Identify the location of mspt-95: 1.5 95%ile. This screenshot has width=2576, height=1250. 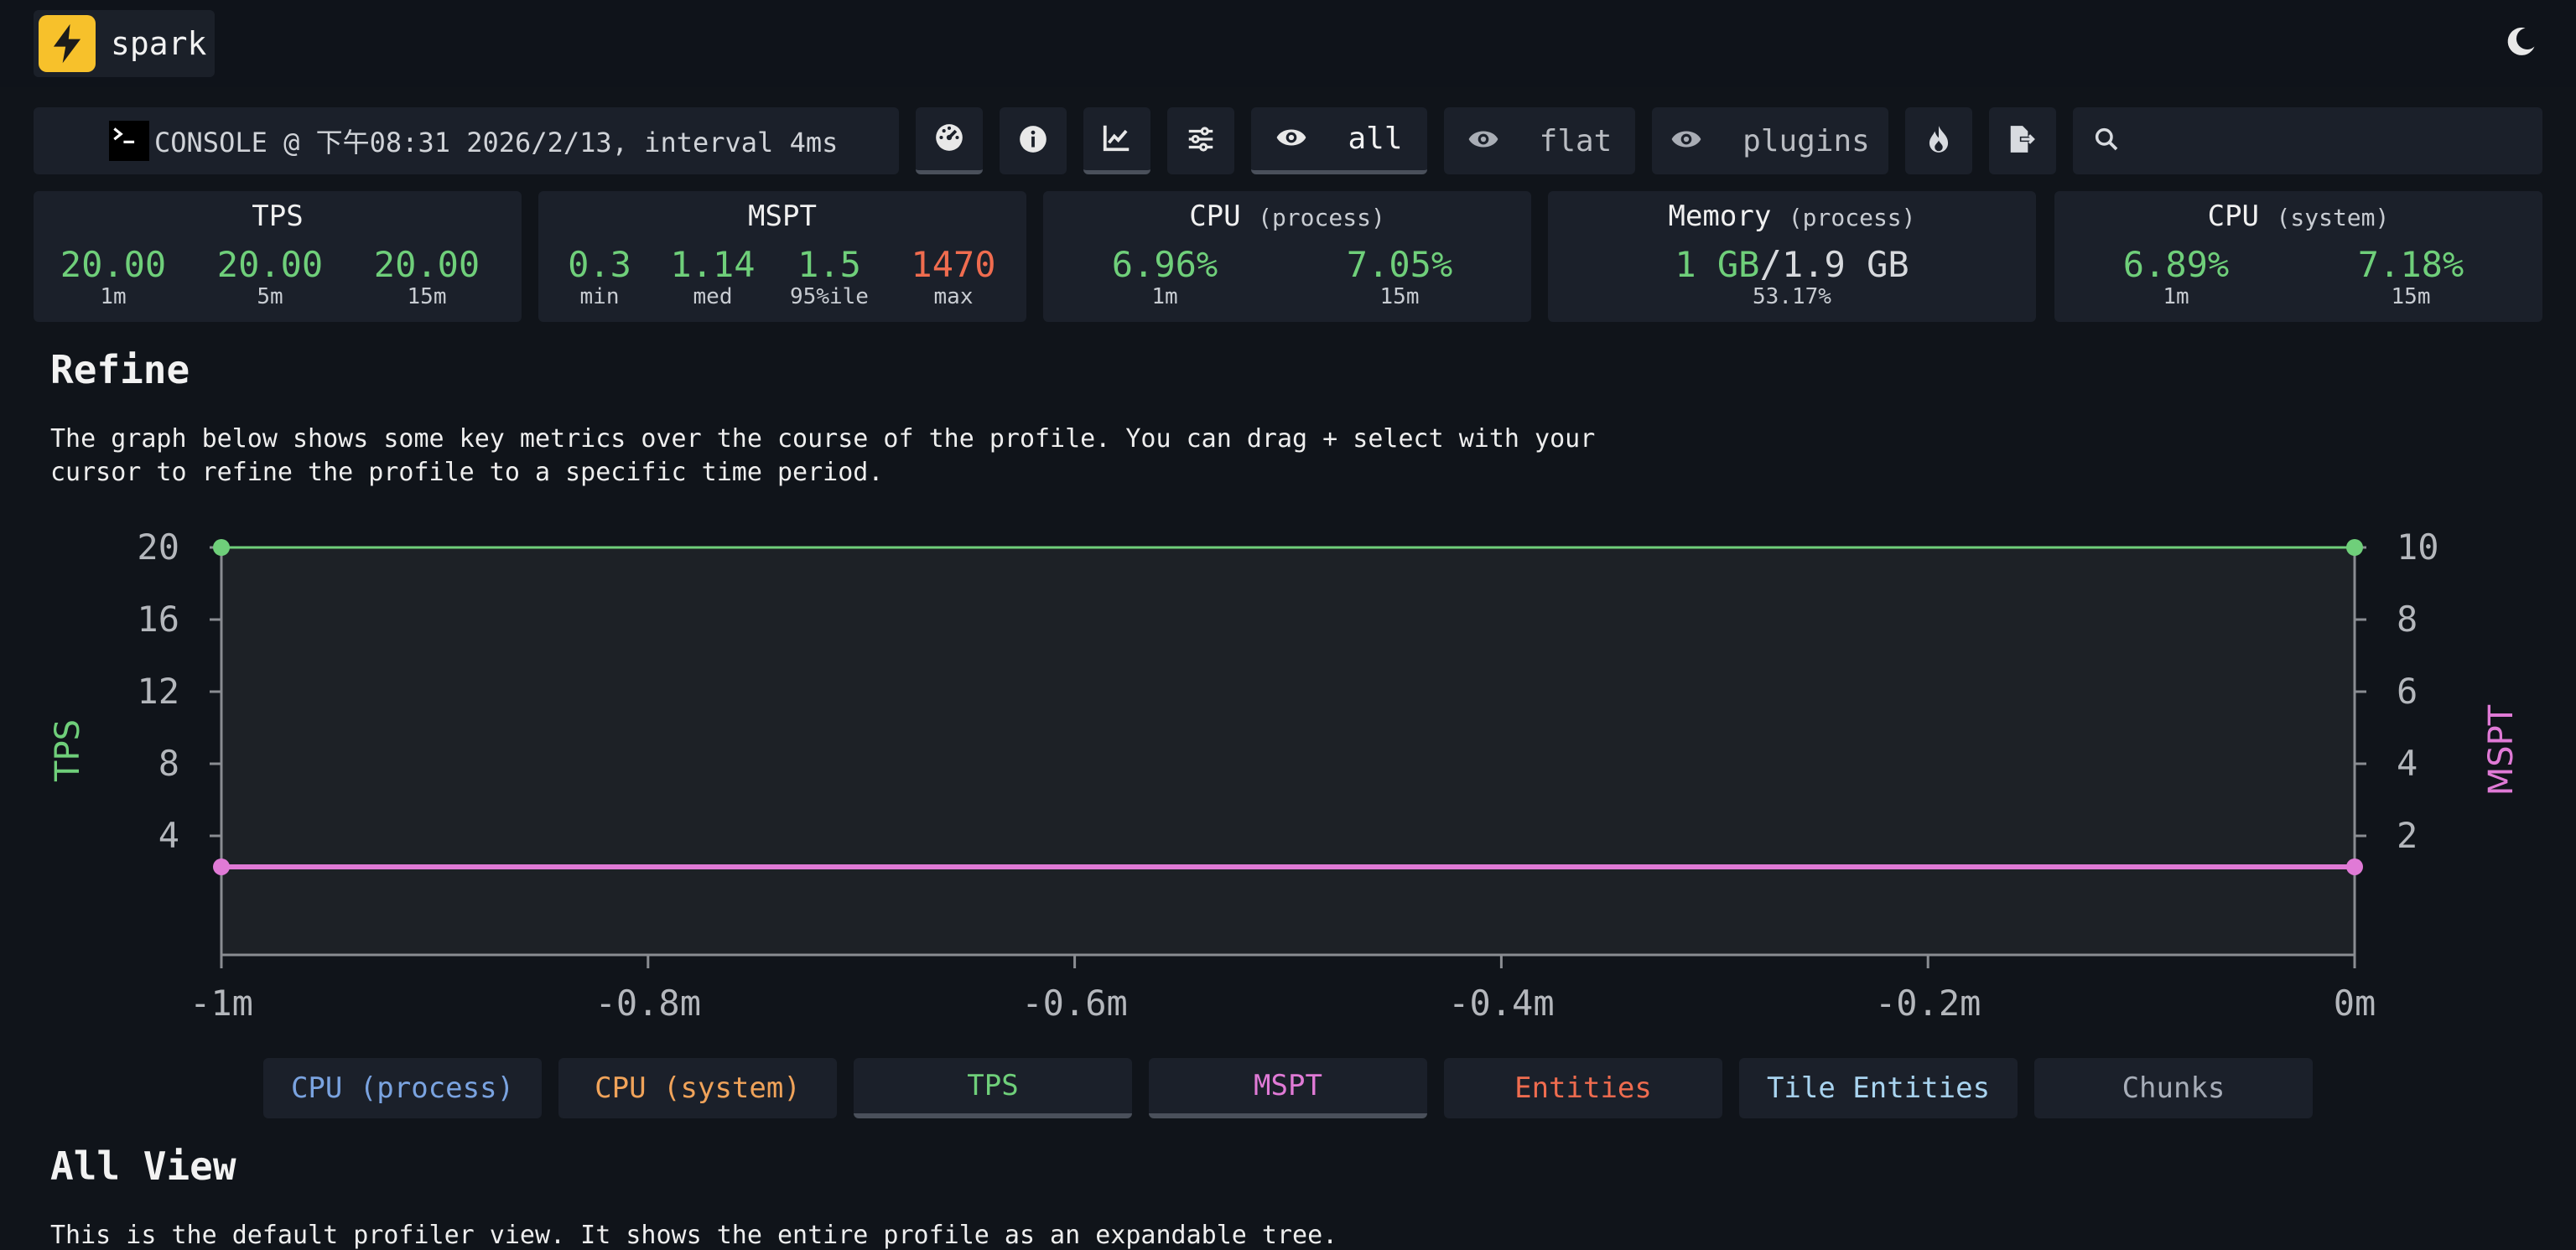
(829, 277).